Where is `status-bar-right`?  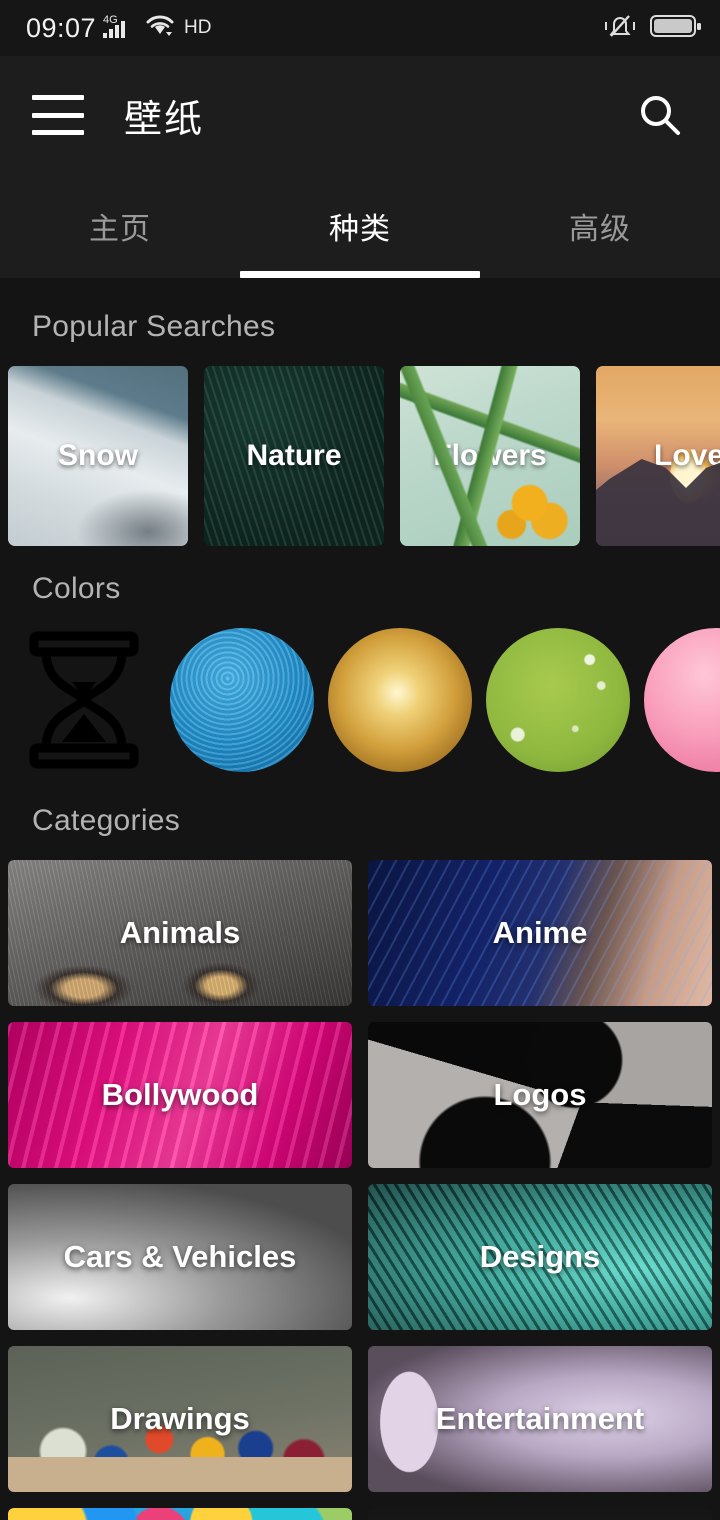 status-bar-right is located at coordinates (652, 28).